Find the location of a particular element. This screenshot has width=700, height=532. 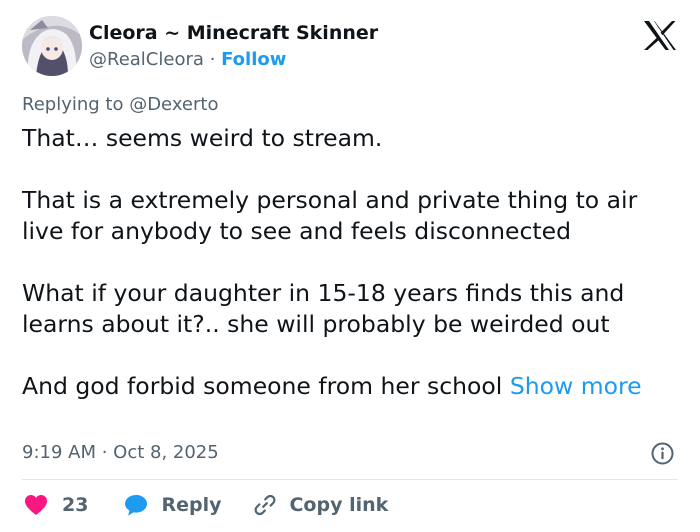

author-handle: @RealCleora is located at coordinates (146, 59).